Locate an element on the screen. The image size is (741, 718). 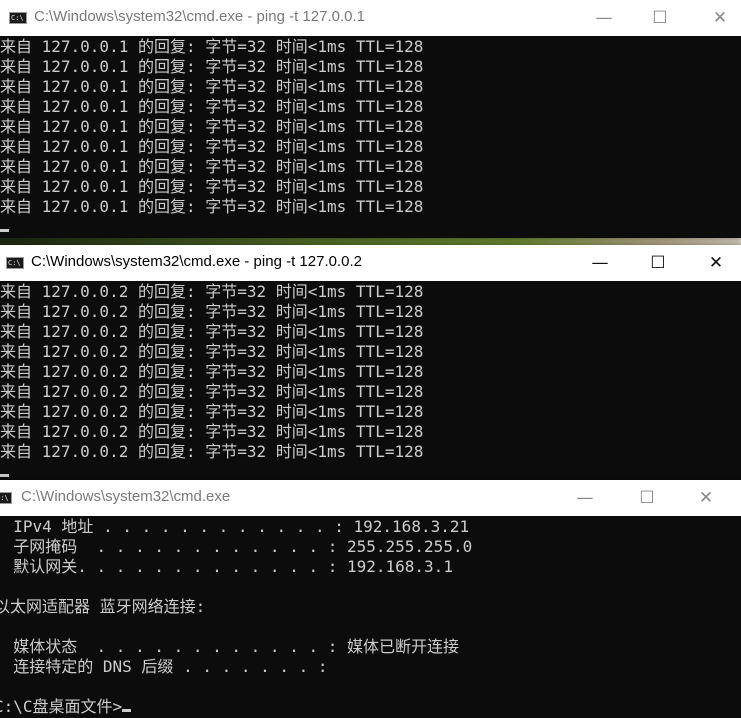
prompt-line: C:\C盘桌面文件> is located at coordinates (370, 707).